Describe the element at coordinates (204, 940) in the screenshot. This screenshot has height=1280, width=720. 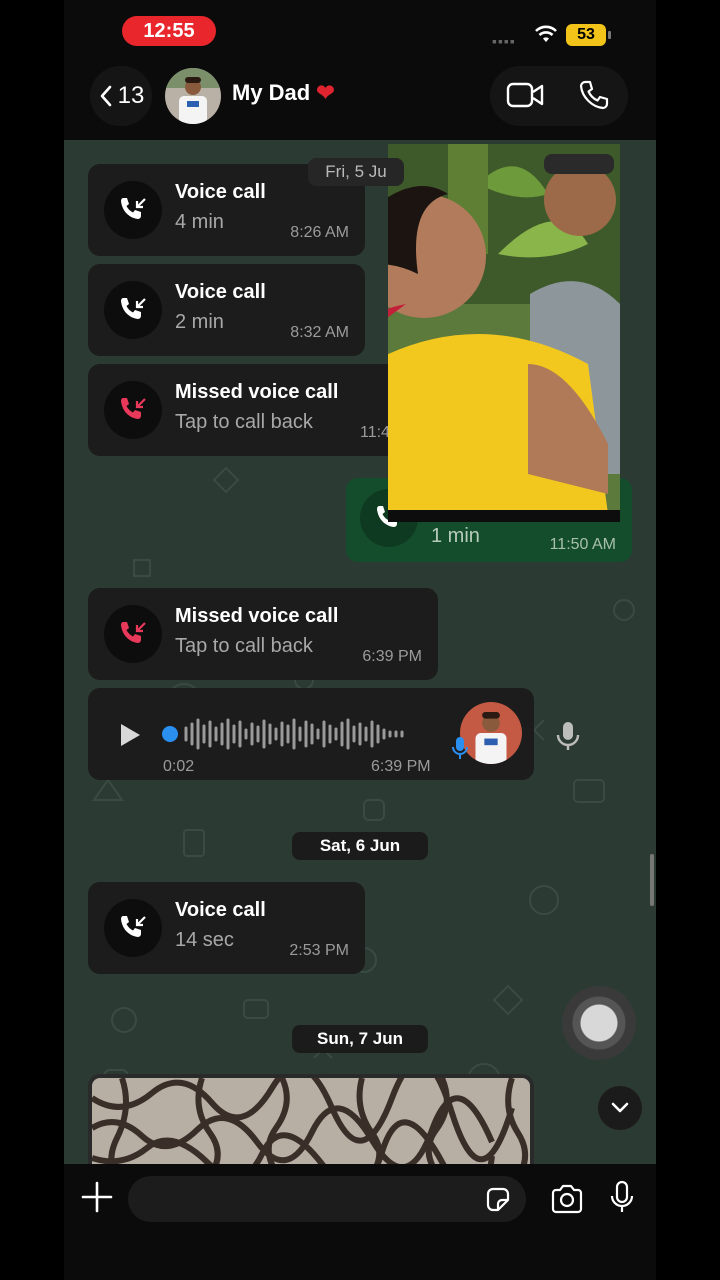
I see `call-duration: 14 sec` at that location.